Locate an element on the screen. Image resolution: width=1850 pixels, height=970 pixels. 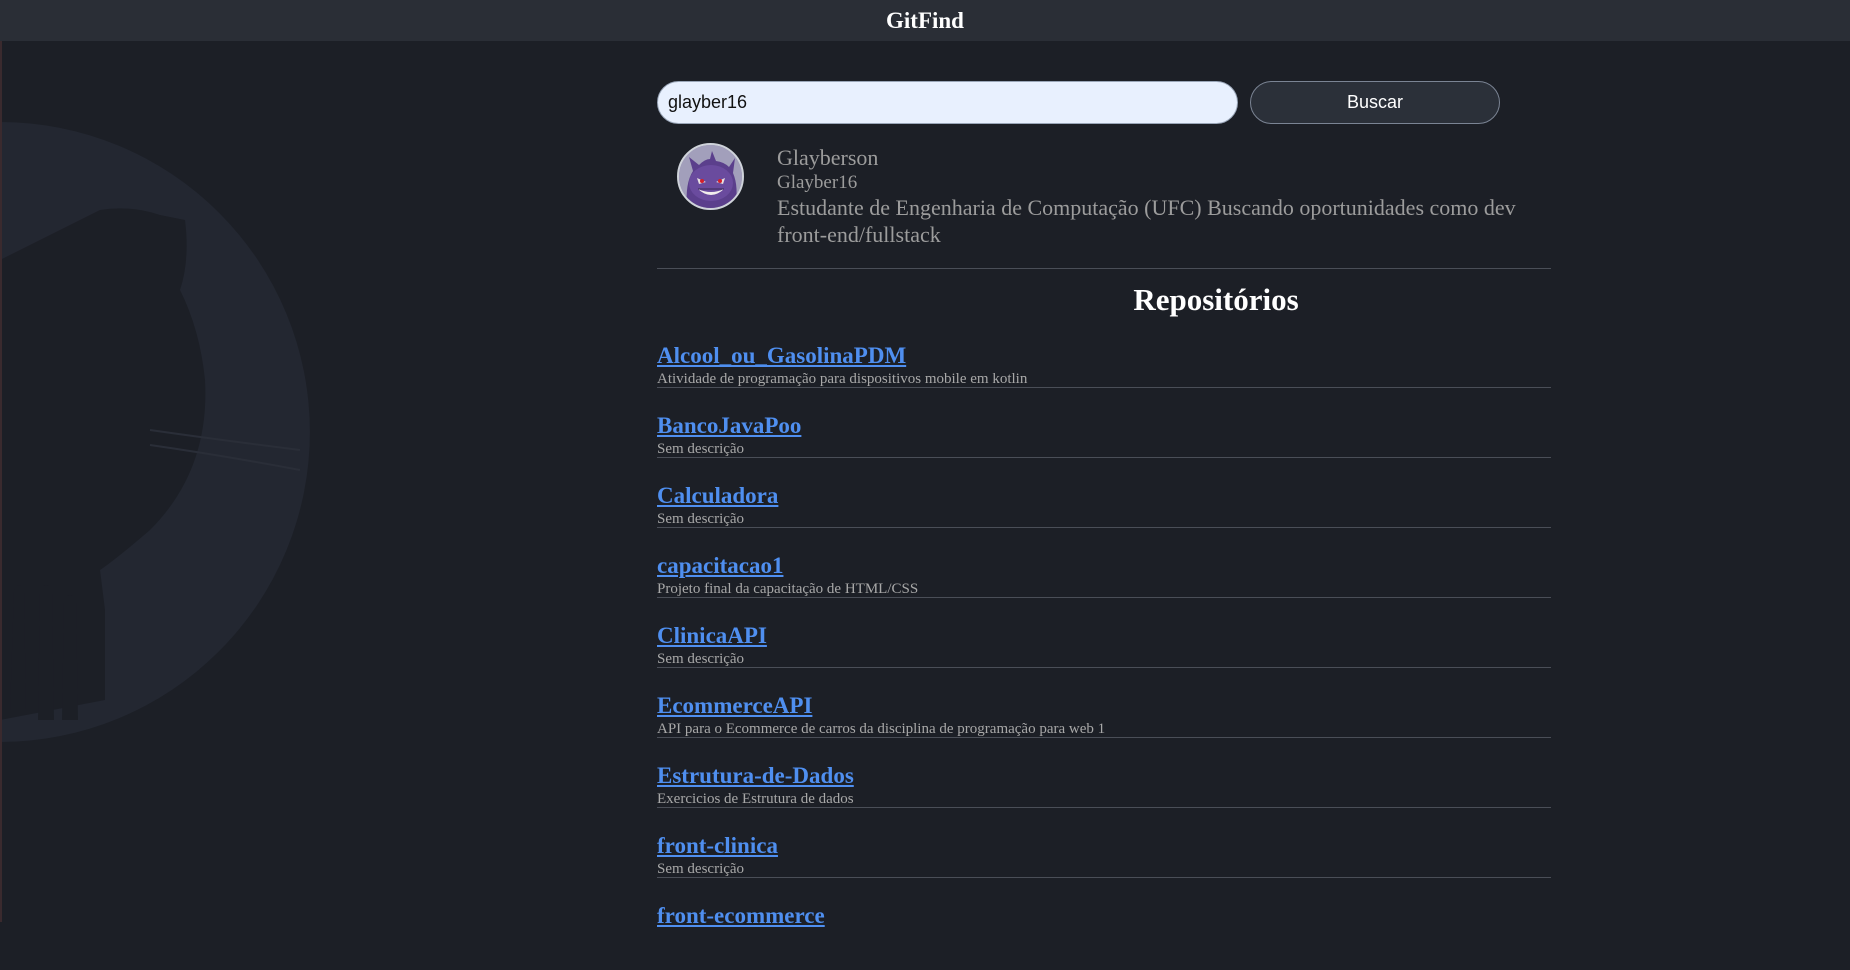
search-bar: Buscar is located at coordinates (1078, 102).